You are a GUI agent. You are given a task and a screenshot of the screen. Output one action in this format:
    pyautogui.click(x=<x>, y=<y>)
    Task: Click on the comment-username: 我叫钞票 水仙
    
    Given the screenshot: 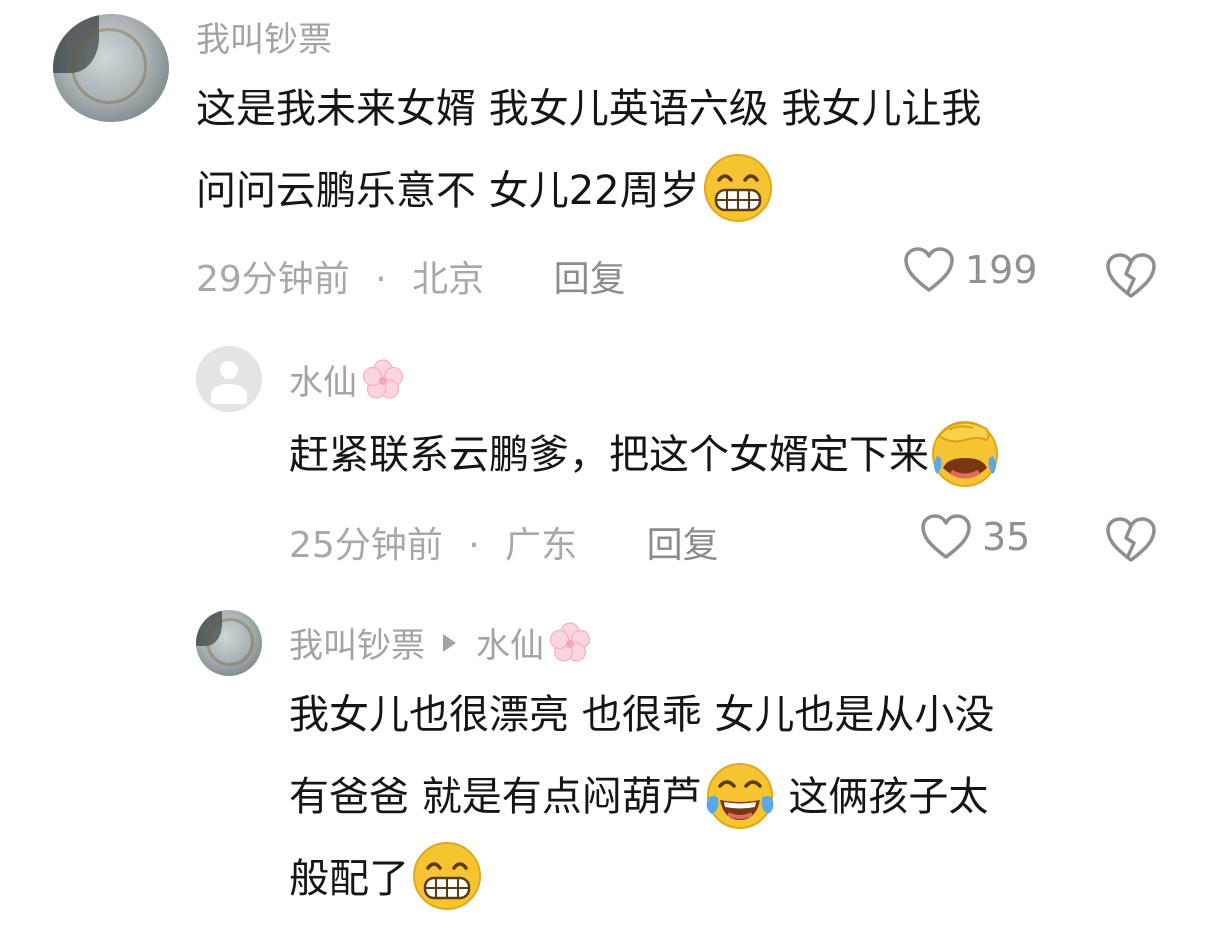 What is the action you would take?
    pyautogui.click(x=440, y=642)
    